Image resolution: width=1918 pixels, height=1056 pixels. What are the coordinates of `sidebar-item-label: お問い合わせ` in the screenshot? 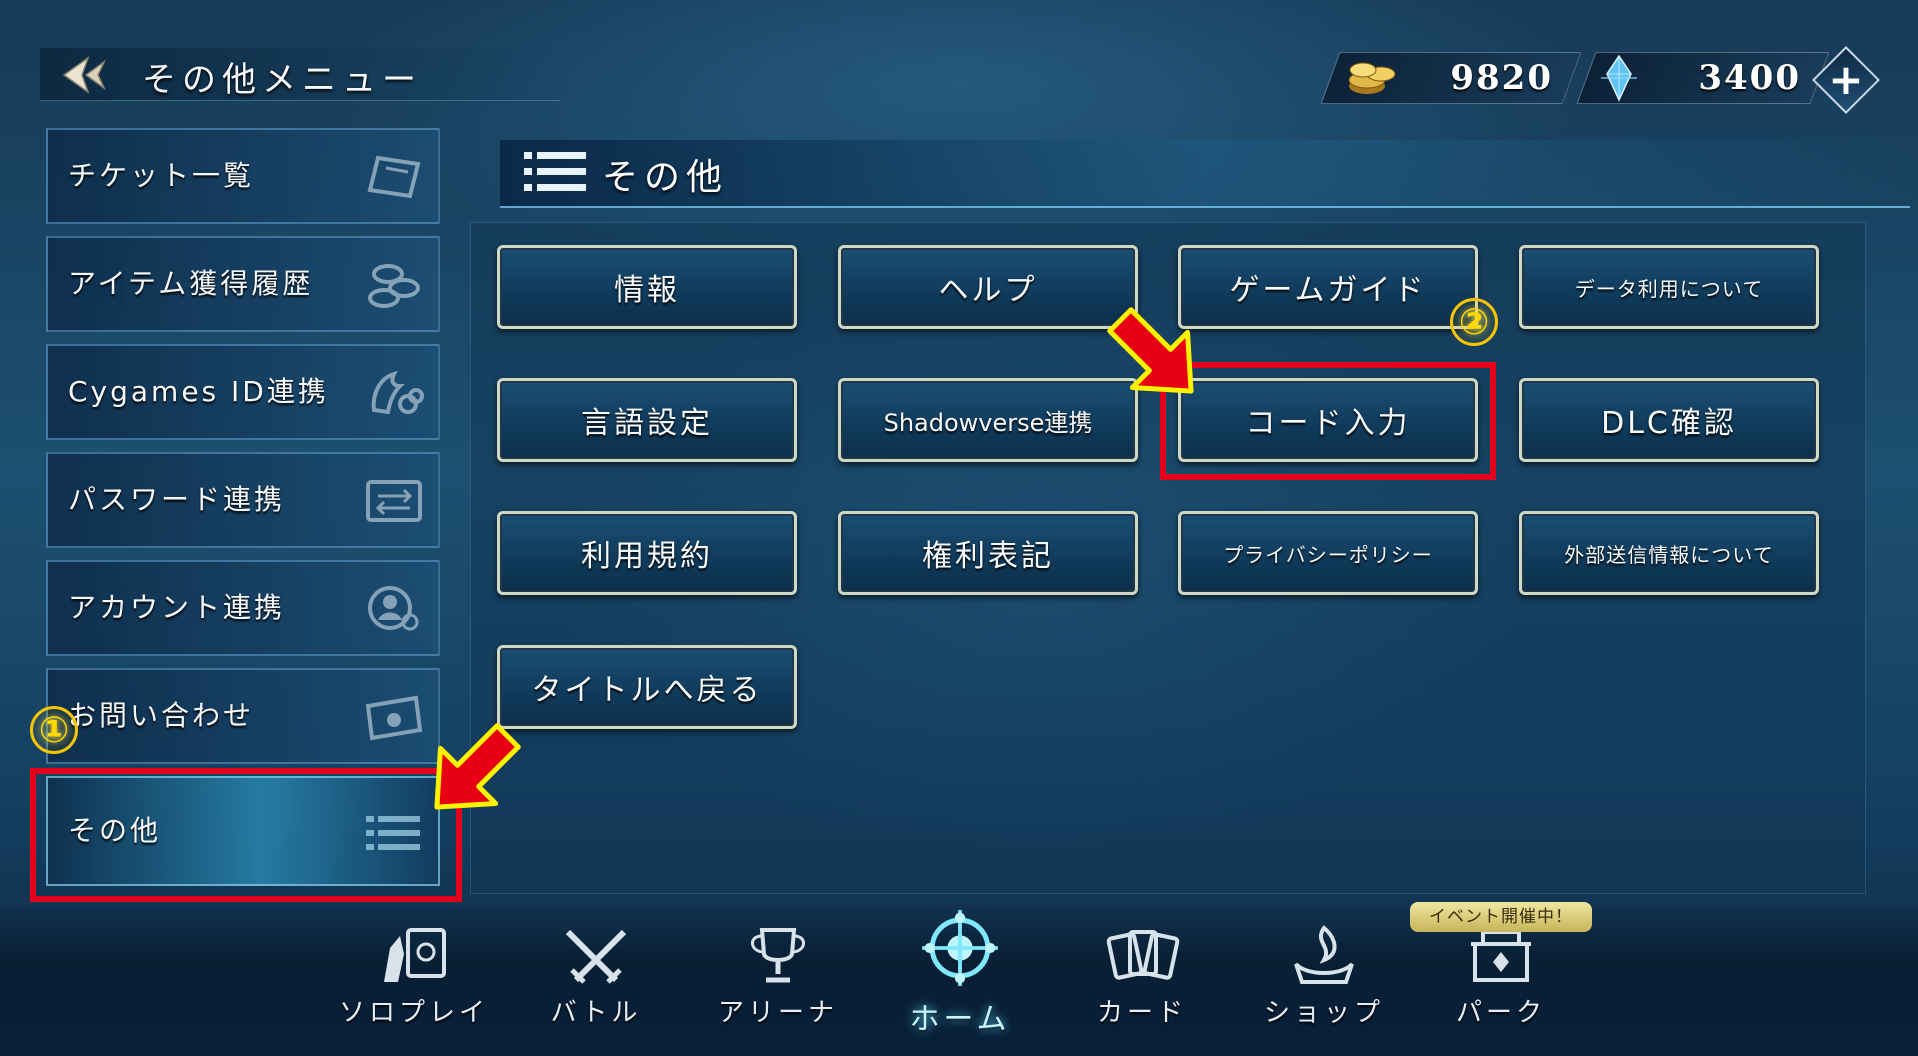 It's located at (161, 715).